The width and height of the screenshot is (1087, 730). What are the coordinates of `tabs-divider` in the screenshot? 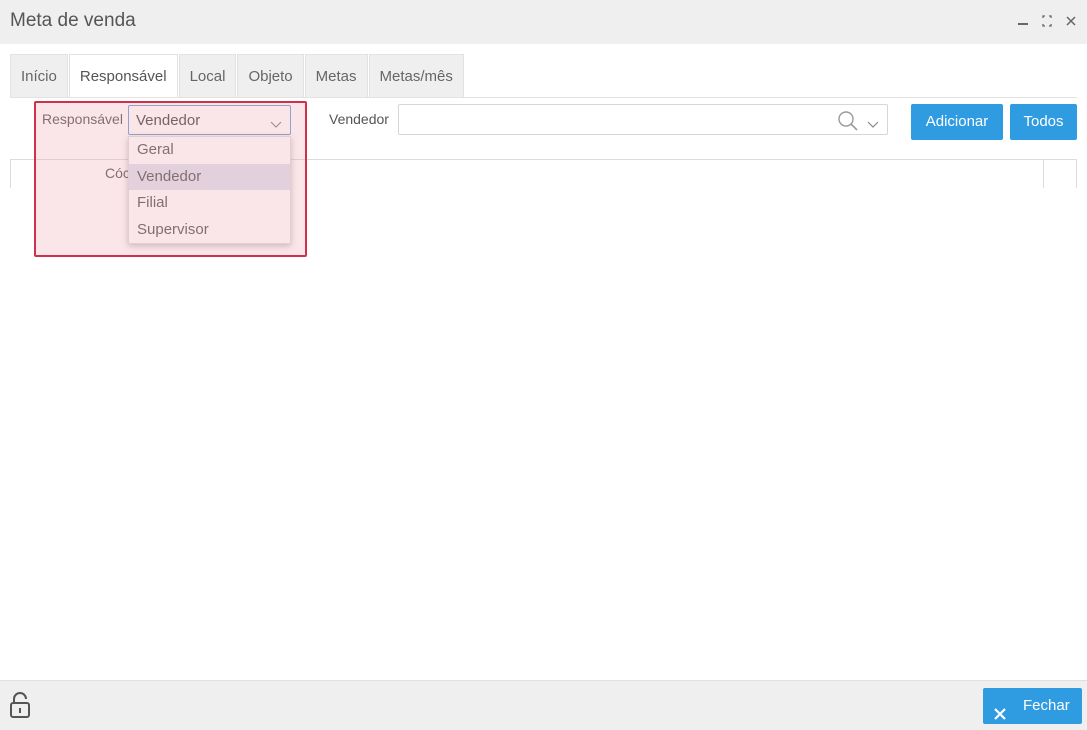 It's located at (543, 97).